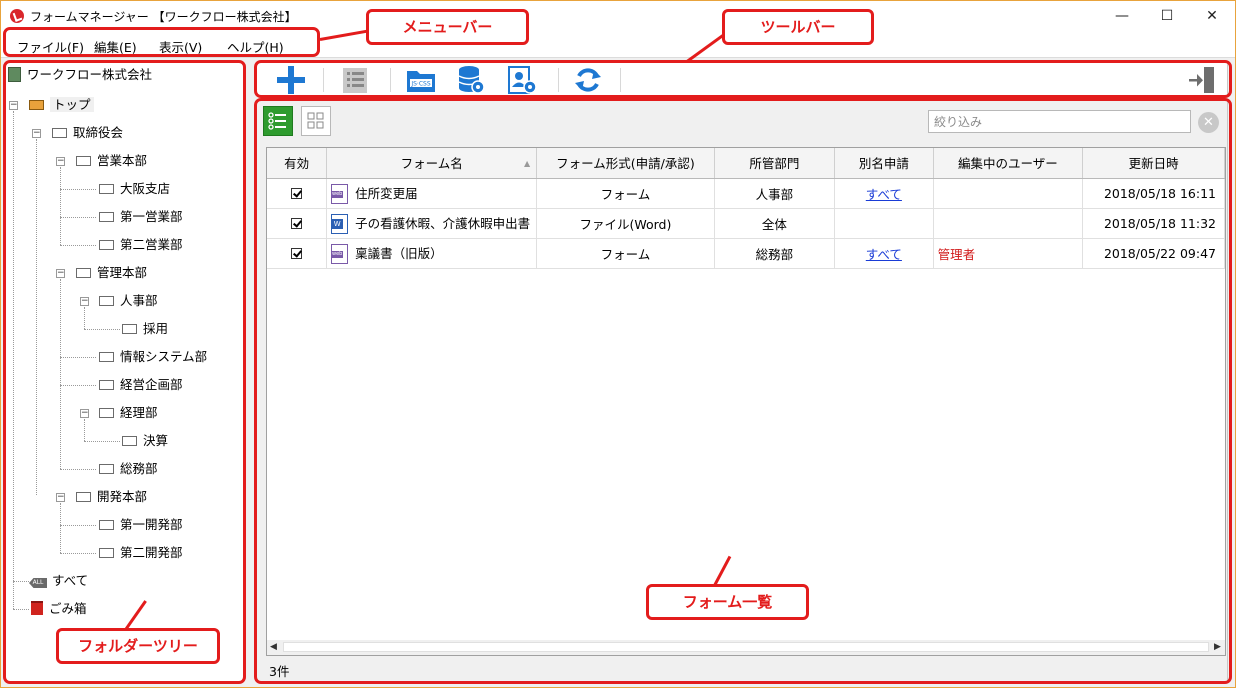  I want to click on minimize-button: —, so click(1122, 16).